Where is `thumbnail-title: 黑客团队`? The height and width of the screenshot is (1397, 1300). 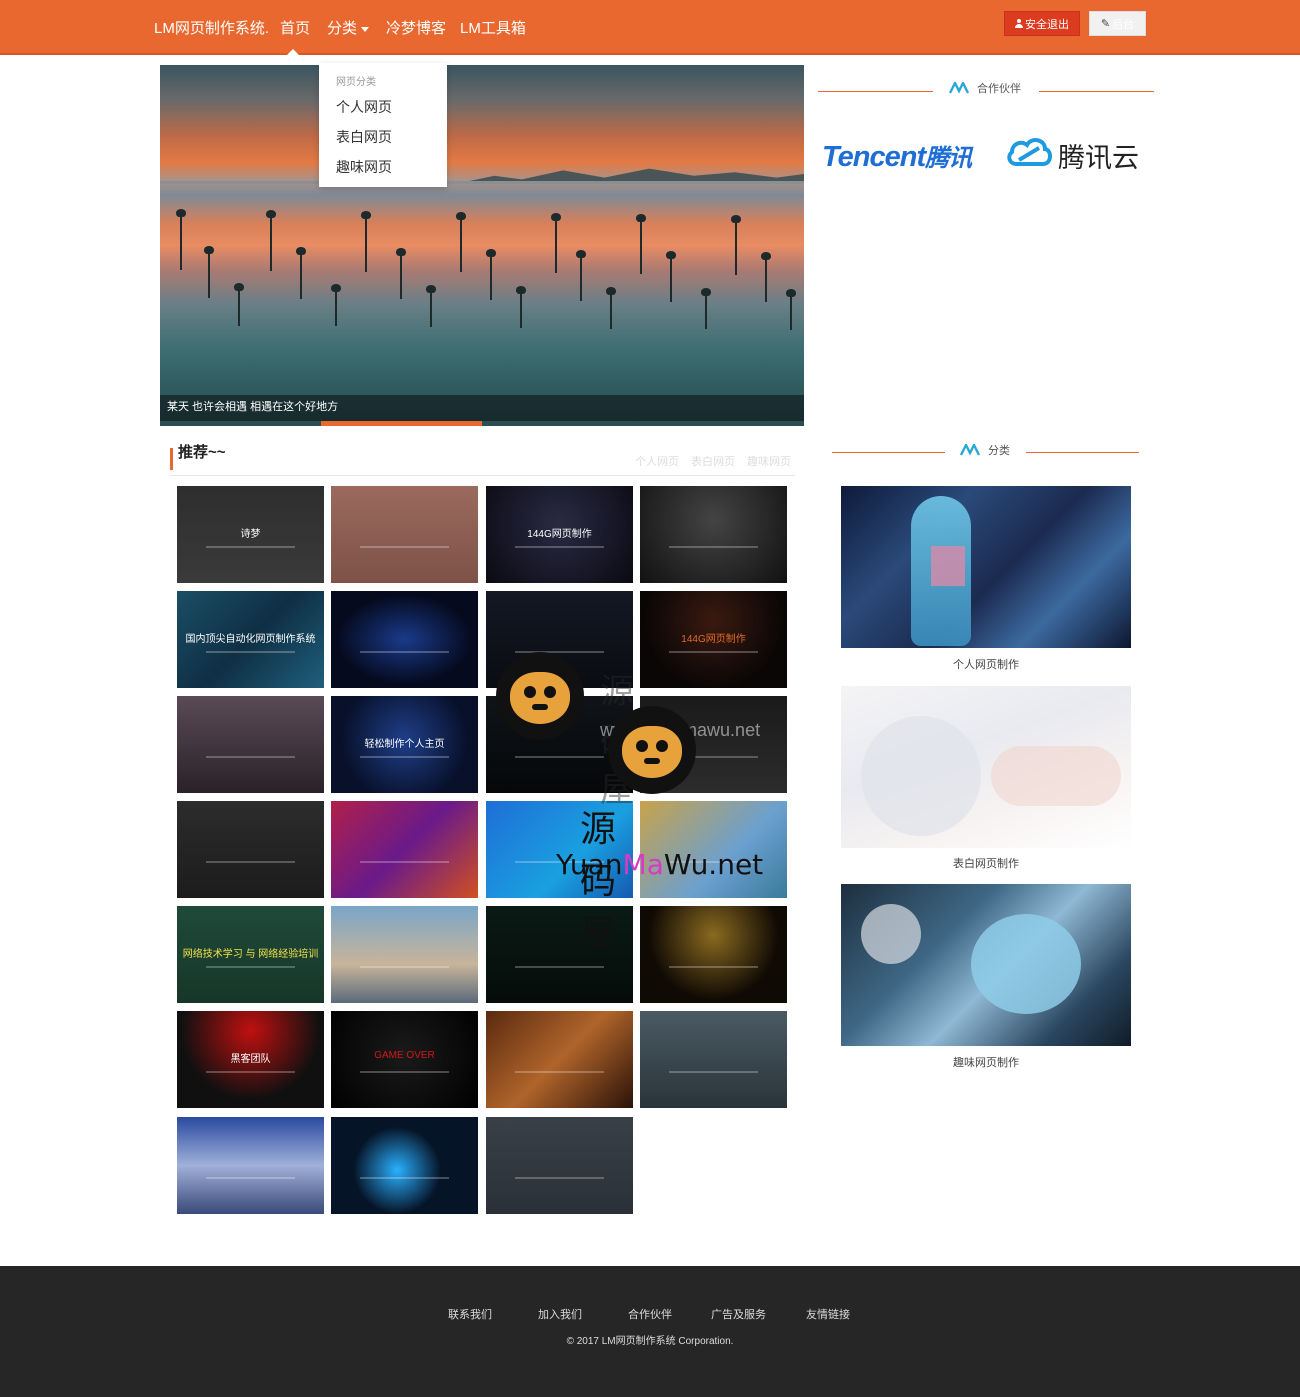
thumbnail-title: 黑客团队 is located at coordinates (250, 1059).